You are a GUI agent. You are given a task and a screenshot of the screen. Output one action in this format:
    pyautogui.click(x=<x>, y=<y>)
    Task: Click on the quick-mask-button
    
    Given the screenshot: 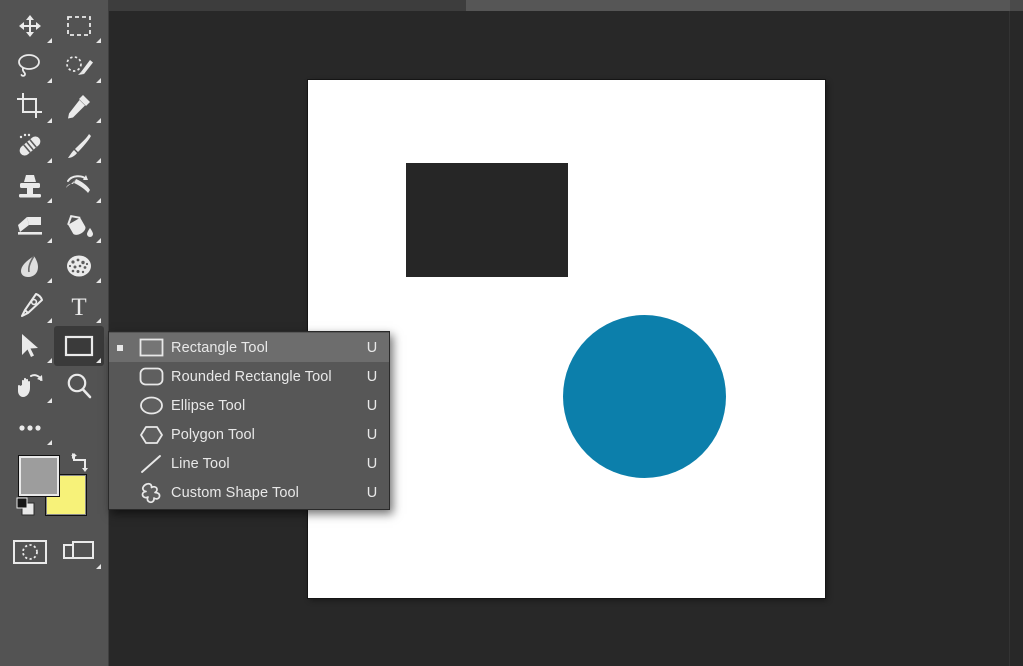 What is the action you would take?
    pyautogui.click(x=30, y=552)
    